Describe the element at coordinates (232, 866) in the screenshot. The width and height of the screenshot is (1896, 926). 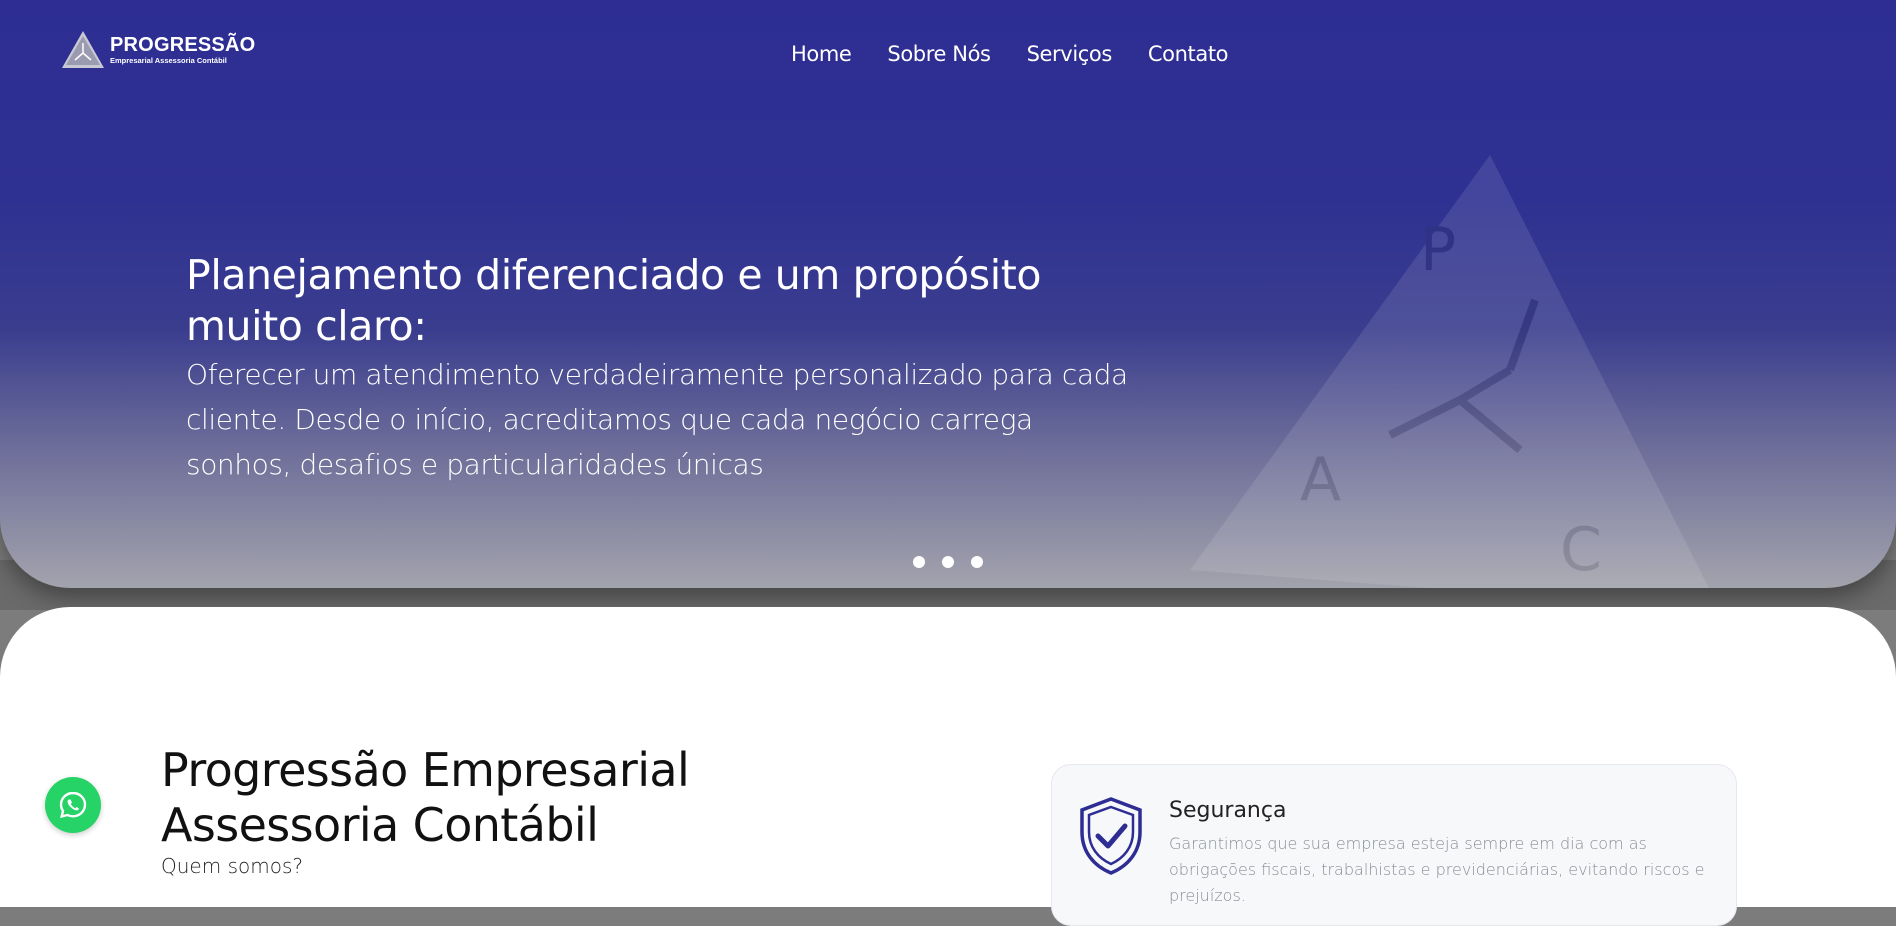
I see `about-subtitle: Quem somos?` at that location.